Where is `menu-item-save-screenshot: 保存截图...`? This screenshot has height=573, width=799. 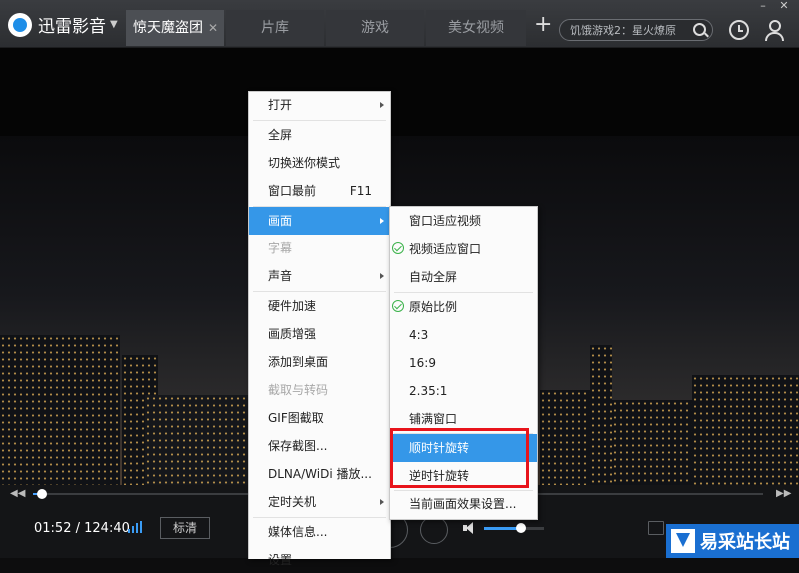 menu-item-save-screenshot: 保存截图... is located at coordinates (319, 446).